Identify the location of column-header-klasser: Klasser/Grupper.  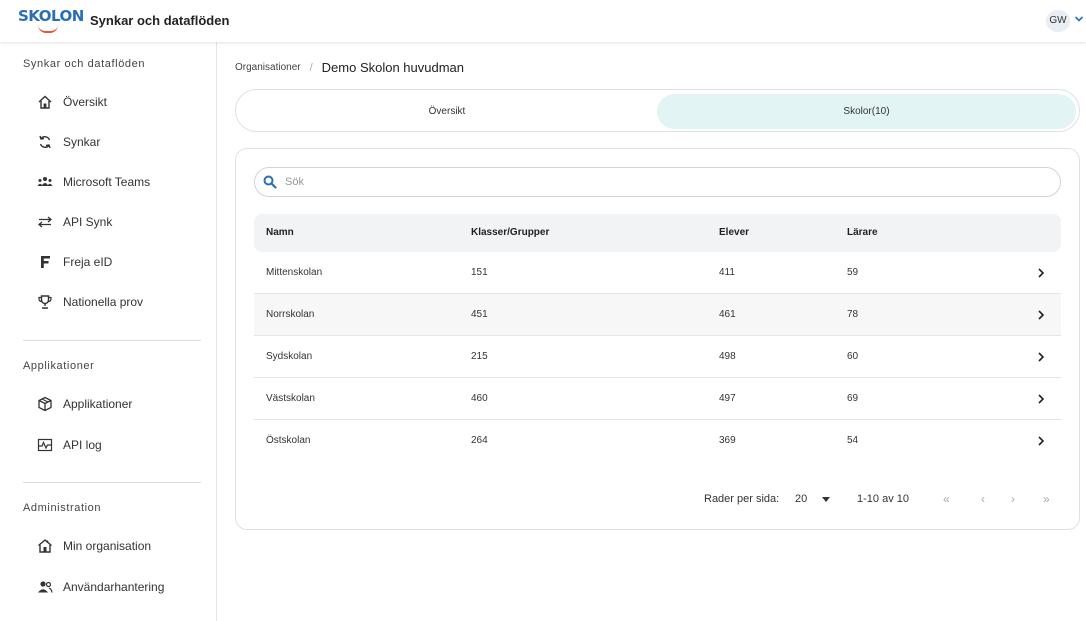
(510, 232).